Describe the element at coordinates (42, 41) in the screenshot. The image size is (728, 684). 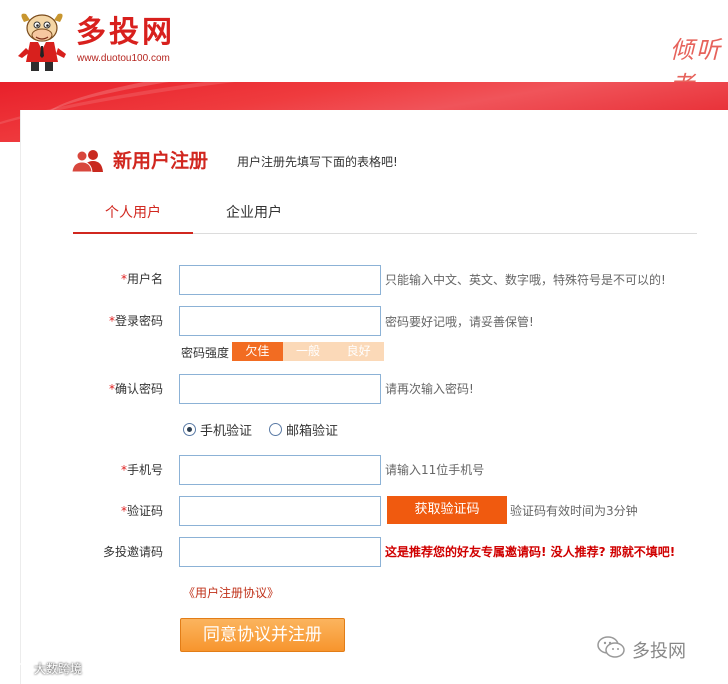
I see `cow-mascot-icon` at that location.